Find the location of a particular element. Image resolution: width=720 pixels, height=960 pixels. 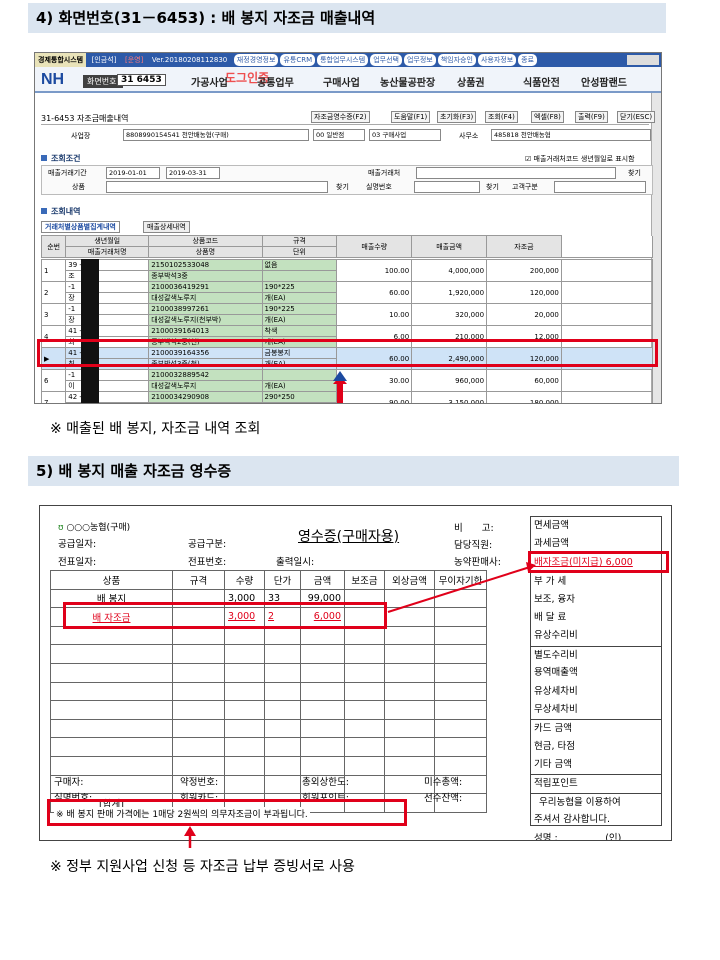

caption-2: ※ 정부 지원사업 신청 등 자조금 납부 증빙서로 사용 is located at coordinates (202, 867).